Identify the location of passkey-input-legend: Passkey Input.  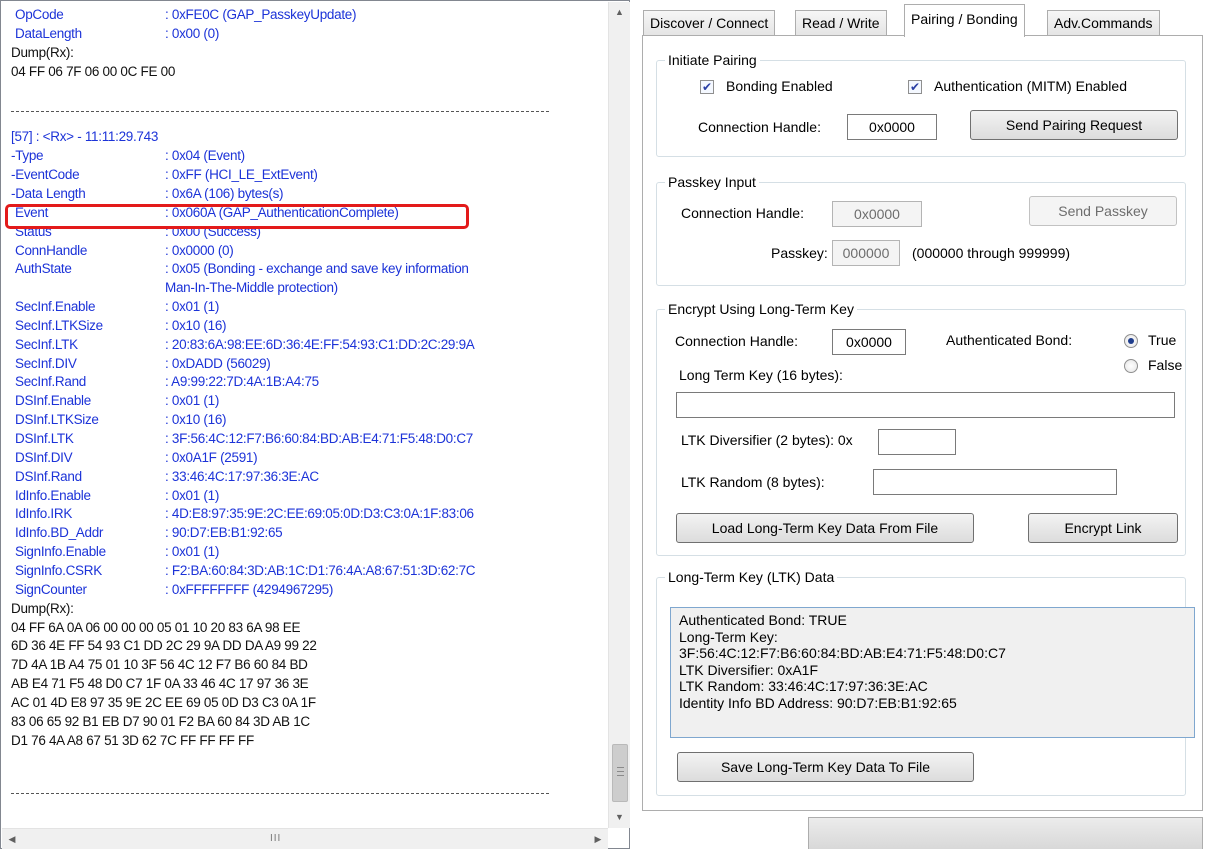
(712, 182).